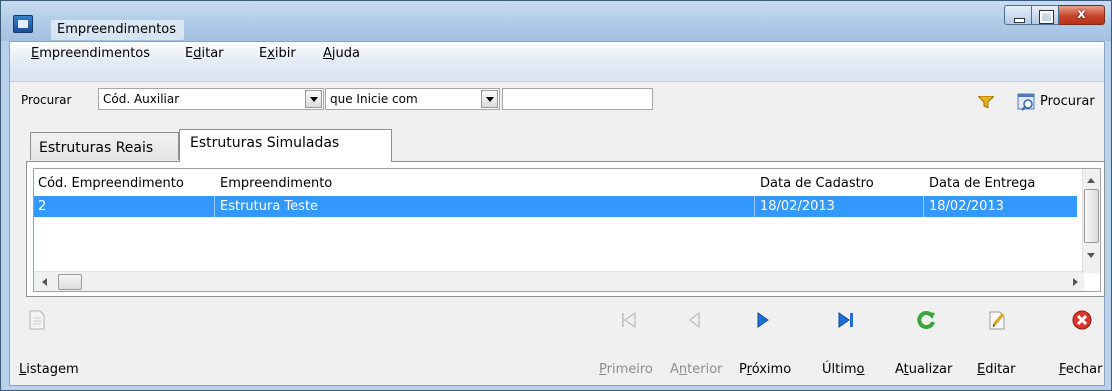  I want to click on button-label: Listagem, so click(49, 369).